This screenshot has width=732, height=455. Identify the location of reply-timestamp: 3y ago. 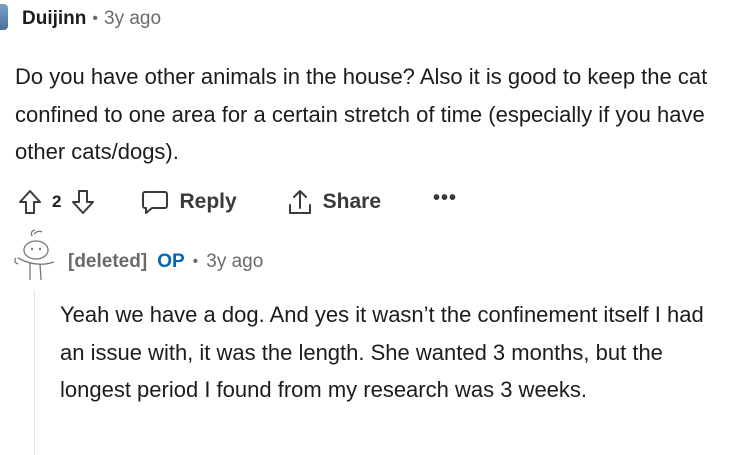
(234, 262).